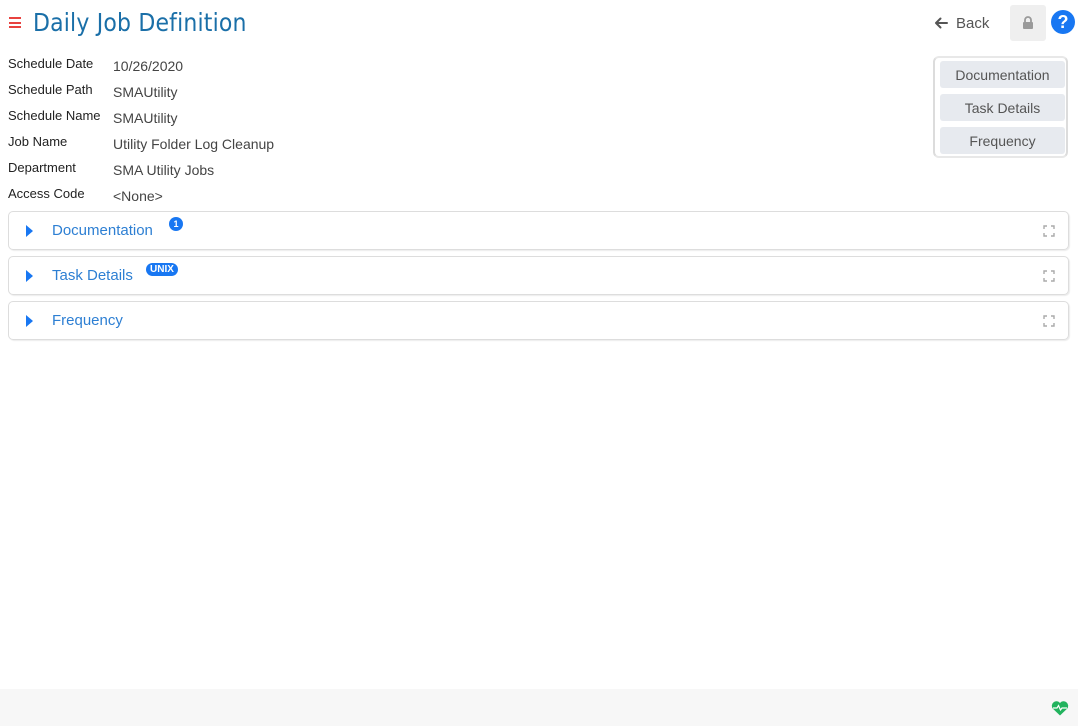  Describe the element at coordinates (194, 144) in the screenshot. I see `property-value: Utility Folder Log Cleanup` at that location.